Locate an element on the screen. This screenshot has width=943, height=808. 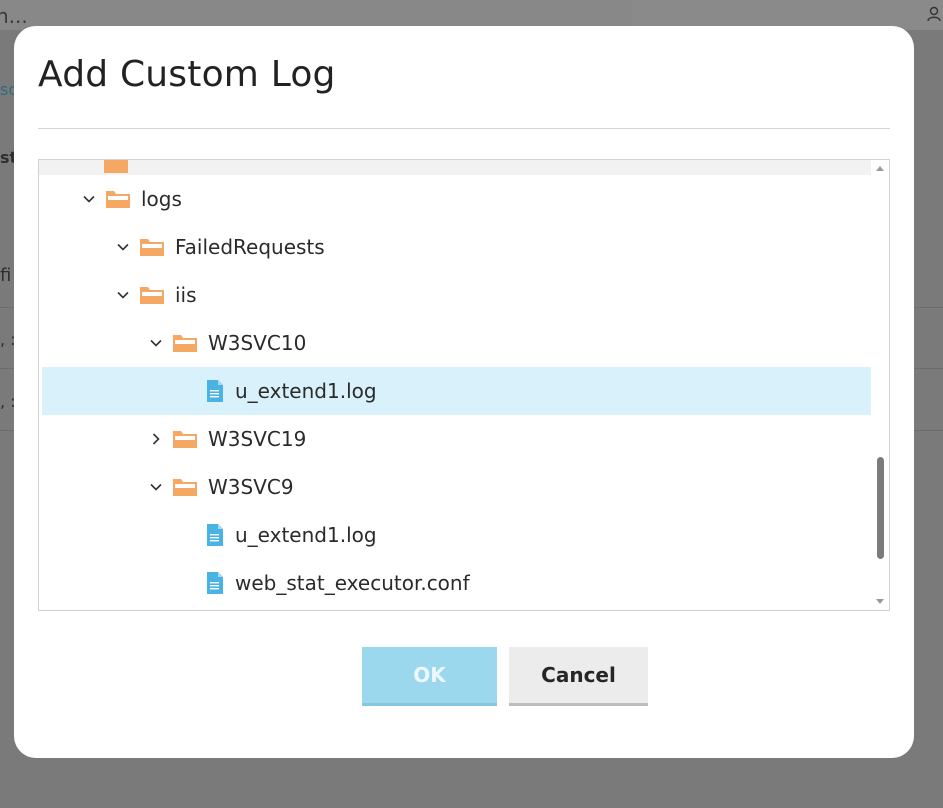
scroll-down-arrow-icon is located at coordinates (880, 601).